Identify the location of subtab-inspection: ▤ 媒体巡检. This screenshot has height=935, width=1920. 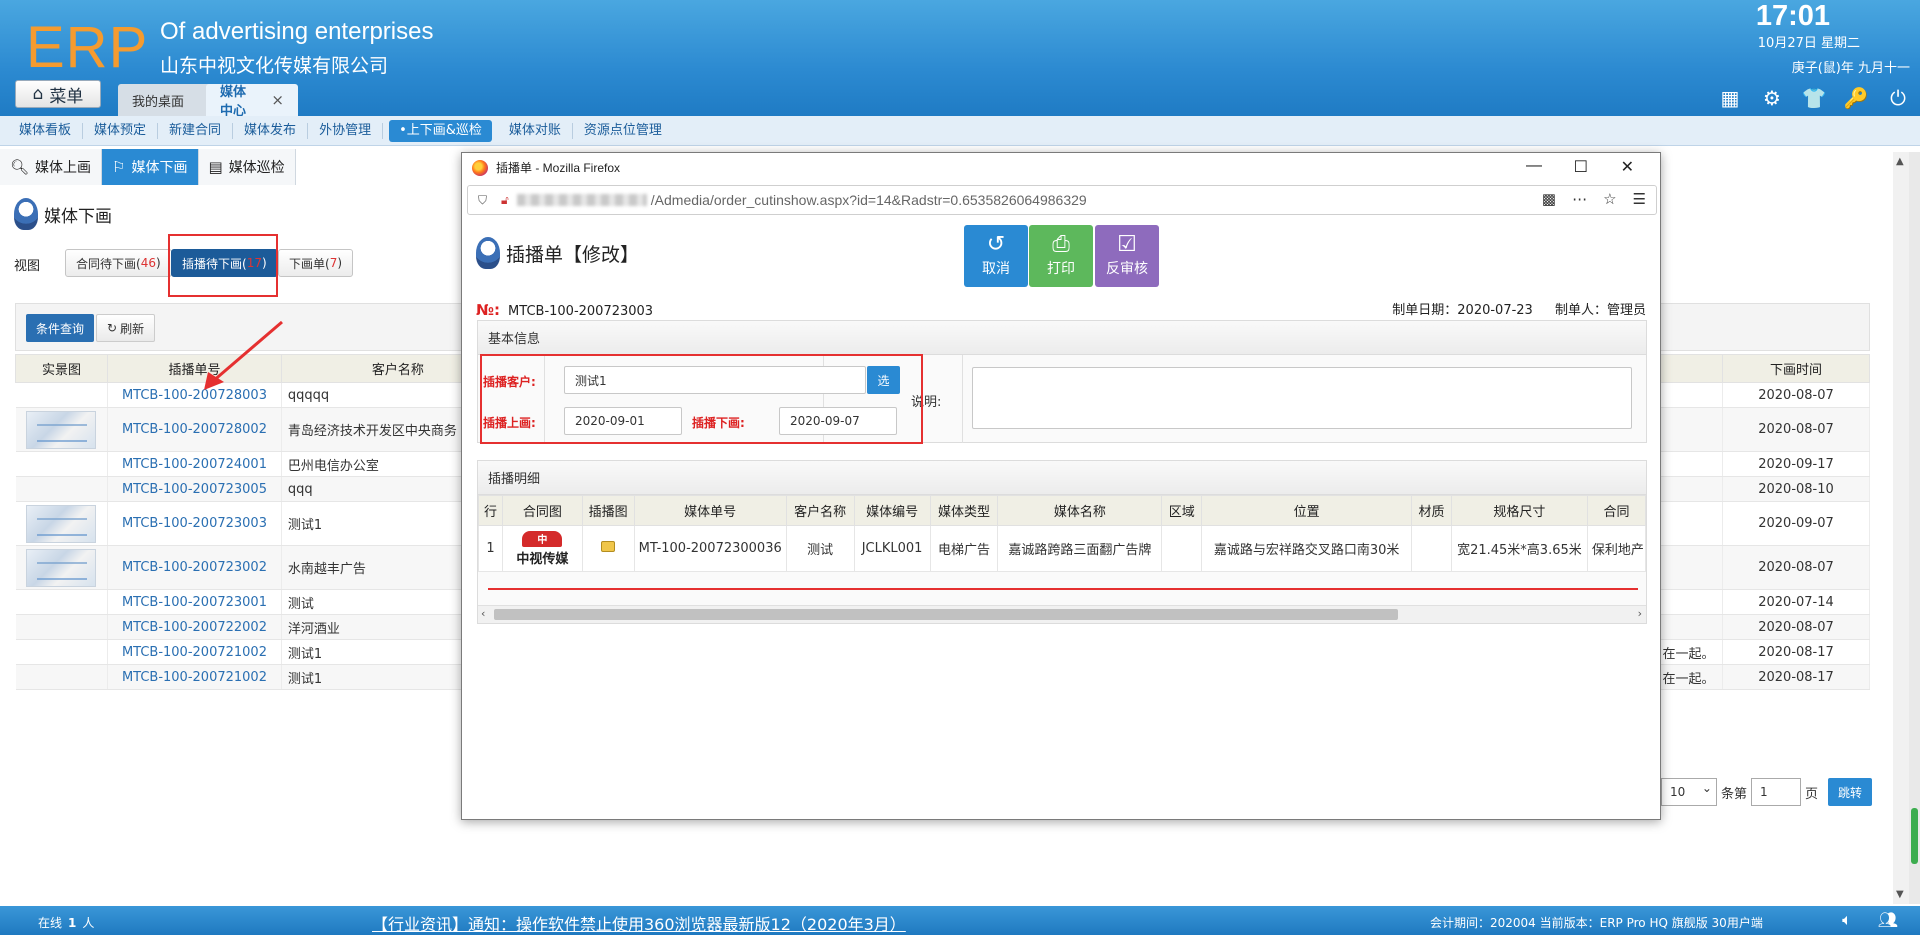
(247, 167).